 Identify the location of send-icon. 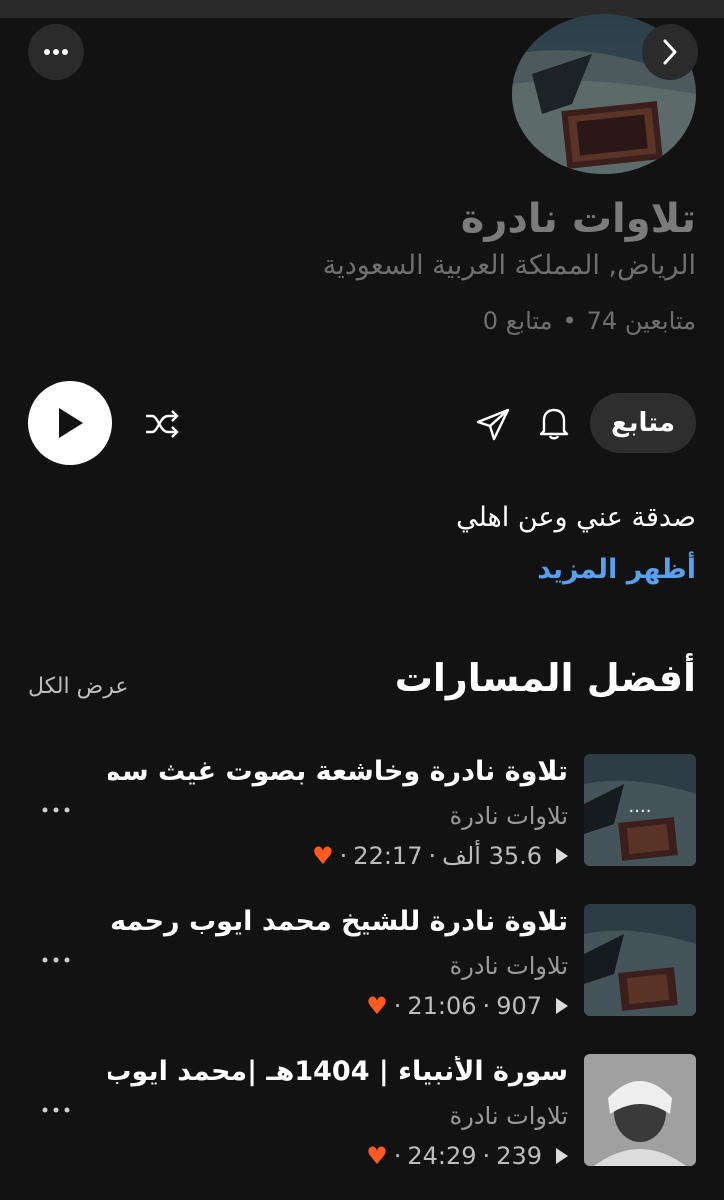
(493, 424).